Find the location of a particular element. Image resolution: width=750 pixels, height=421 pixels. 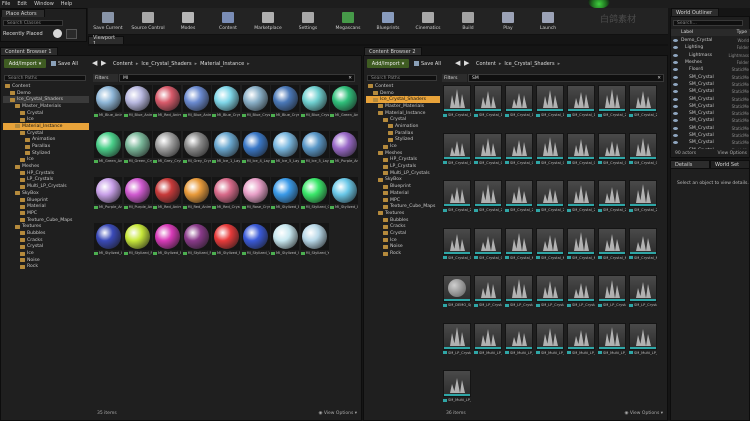

asset-tile: SM_Crystal_04 is located at coordinates (550, 152).